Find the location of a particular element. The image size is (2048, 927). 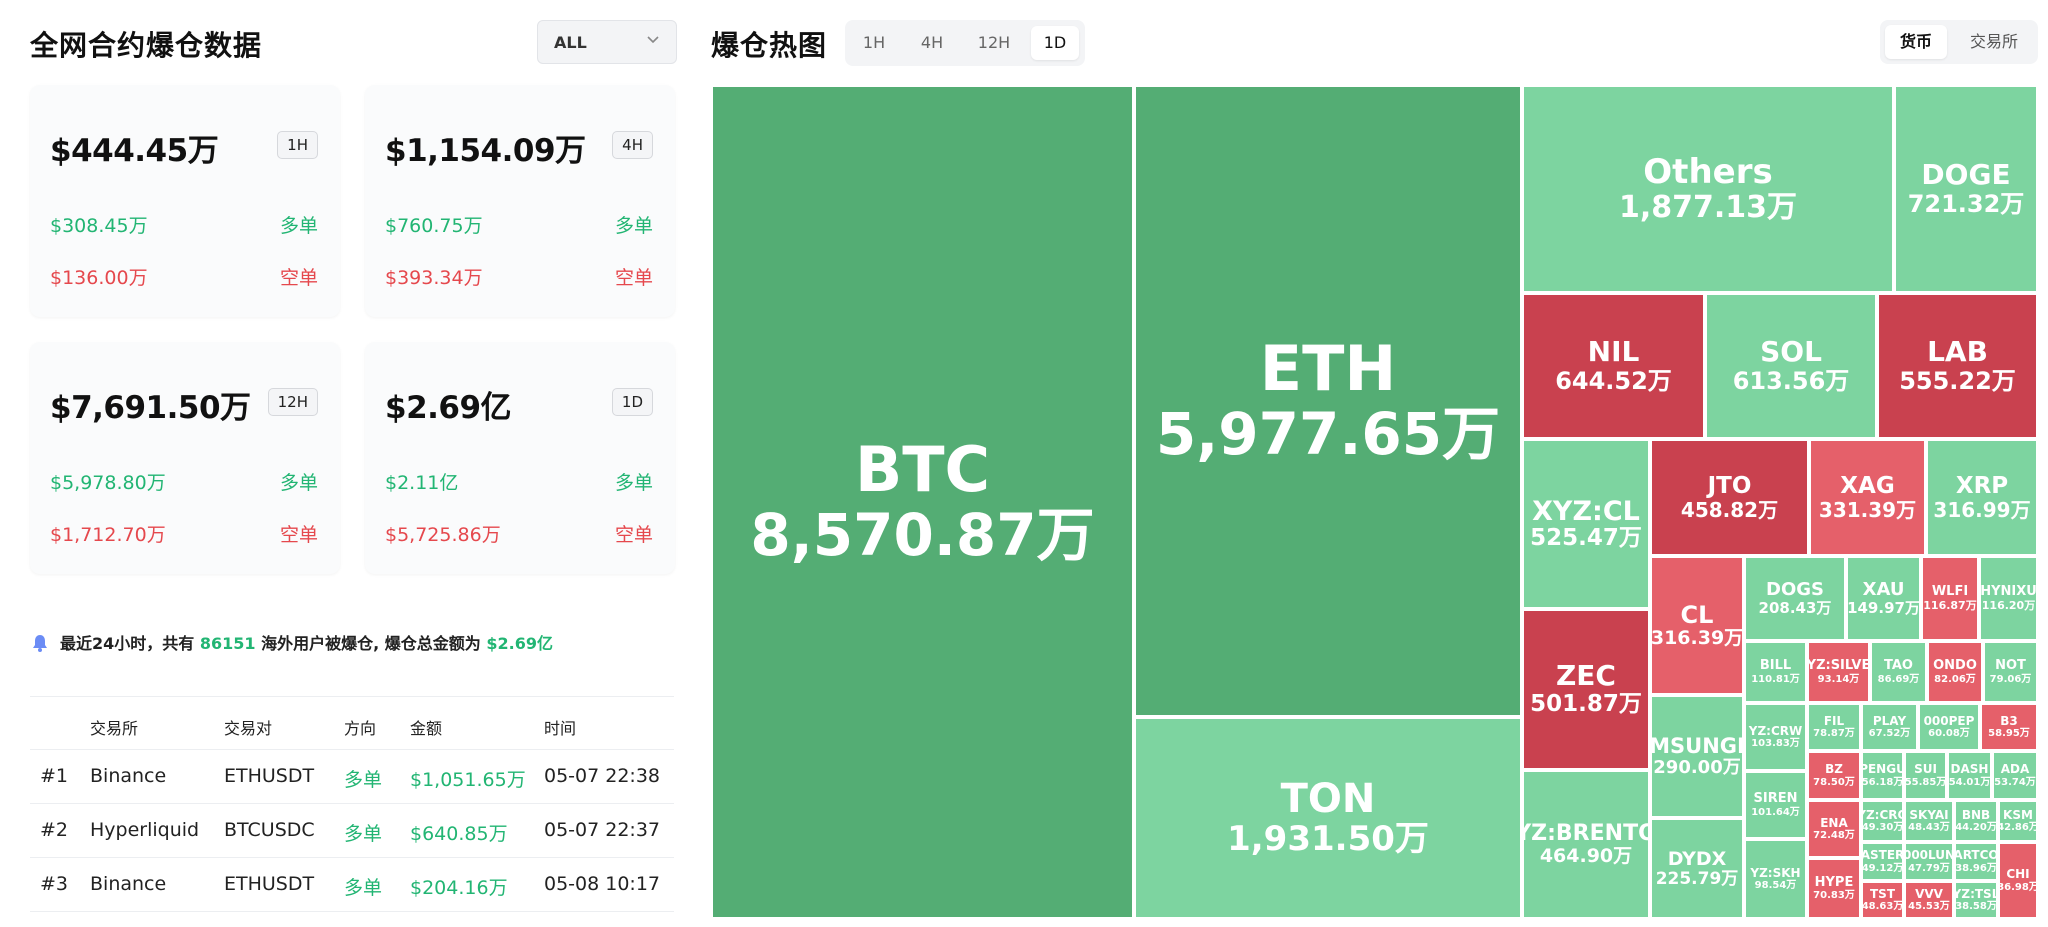

heatmap-tile-yz-crw: YZ:CRW 103.83万 is located at coordinates (1775, 737).